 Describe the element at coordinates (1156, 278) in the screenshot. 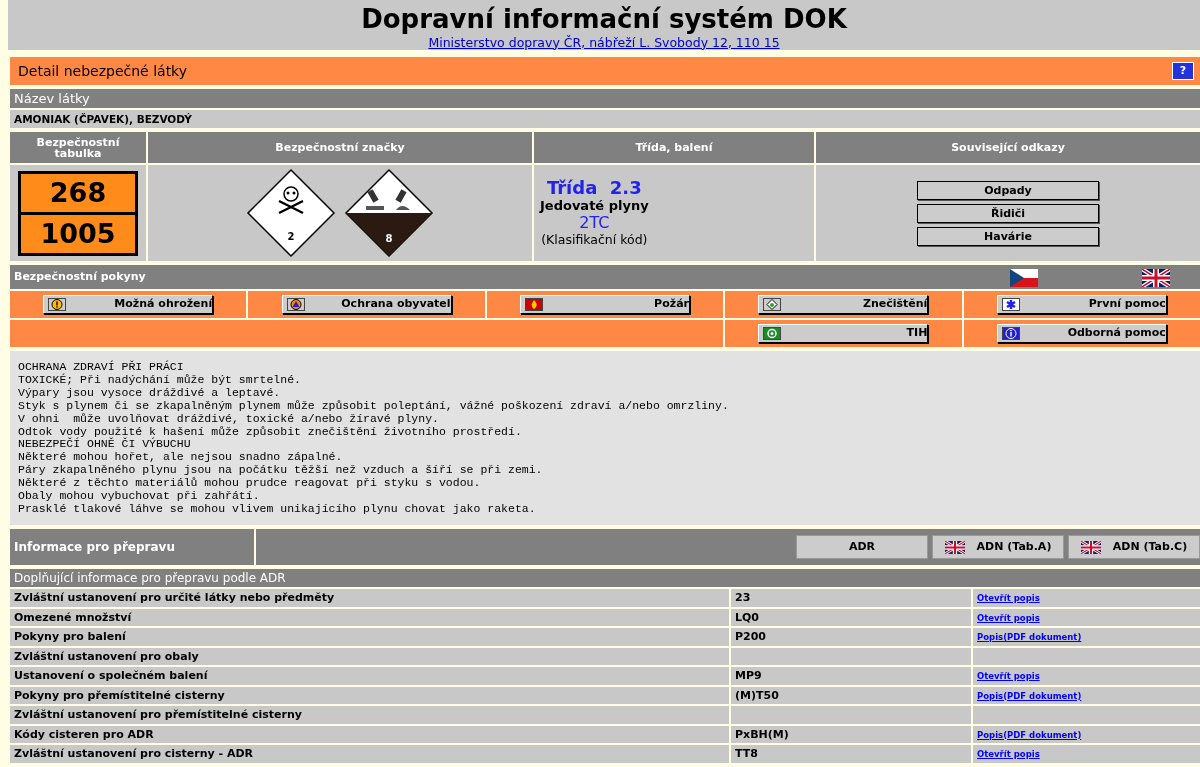

I see `uk-flag-icon` at that location.